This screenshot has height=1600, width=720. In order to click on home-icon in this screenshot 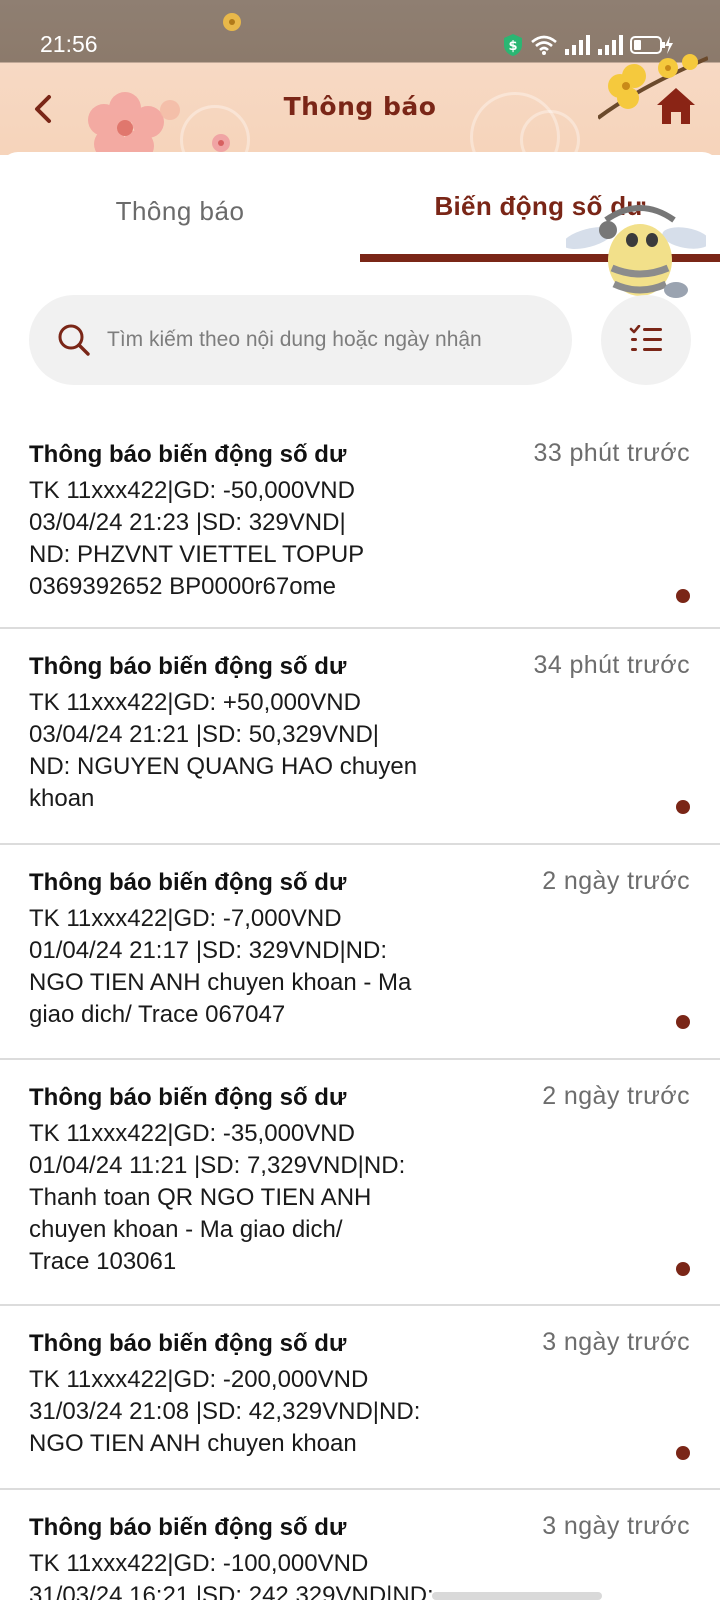, I will do `click(676, 106)`.